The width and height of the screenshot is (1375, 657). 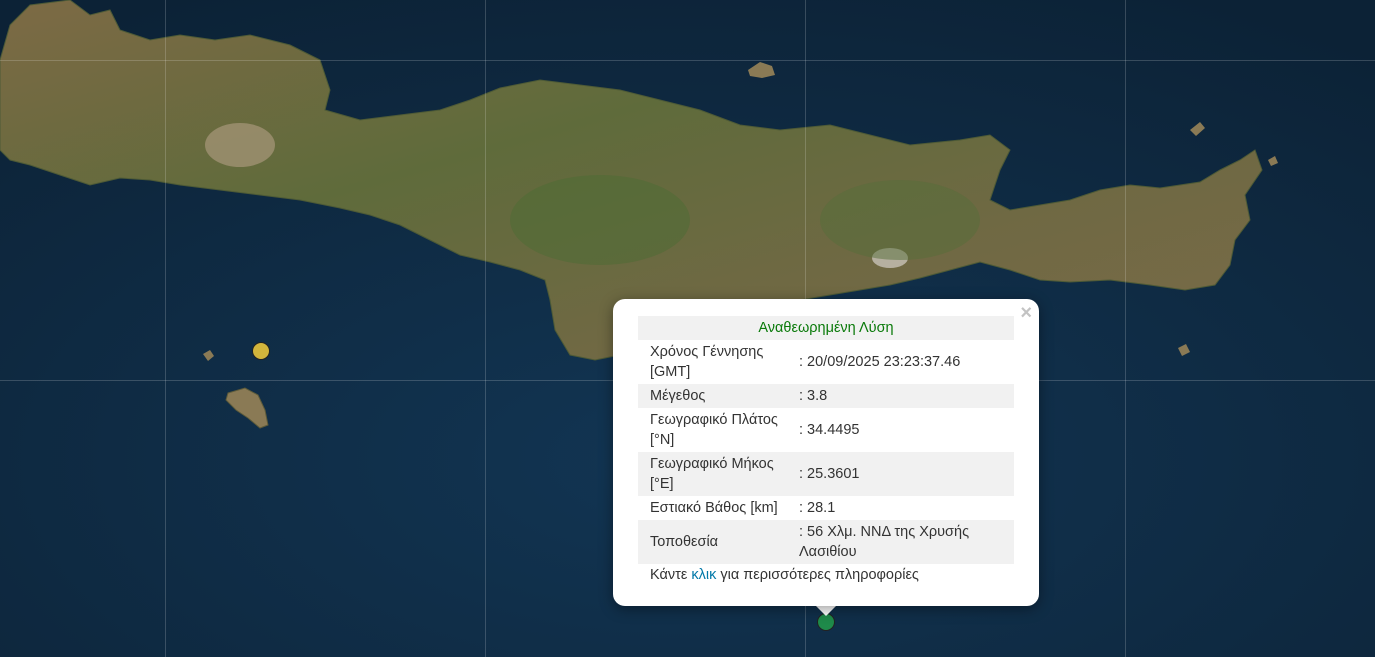 I want to click on latitude-value: : 34.4495, so click(x=829, y=430).